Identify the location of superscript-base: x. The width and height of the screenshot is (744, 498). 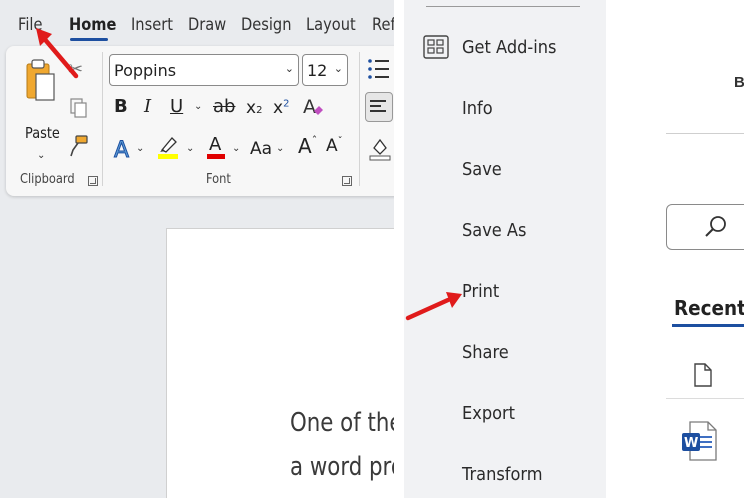
(278, 108).